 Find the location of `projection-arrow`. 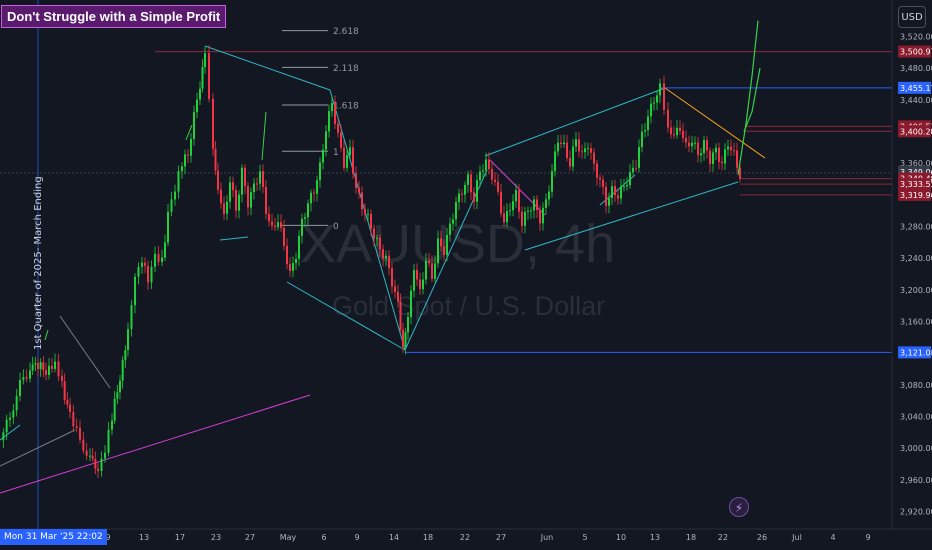

projection-arrow is located at coordinates (264, 136).